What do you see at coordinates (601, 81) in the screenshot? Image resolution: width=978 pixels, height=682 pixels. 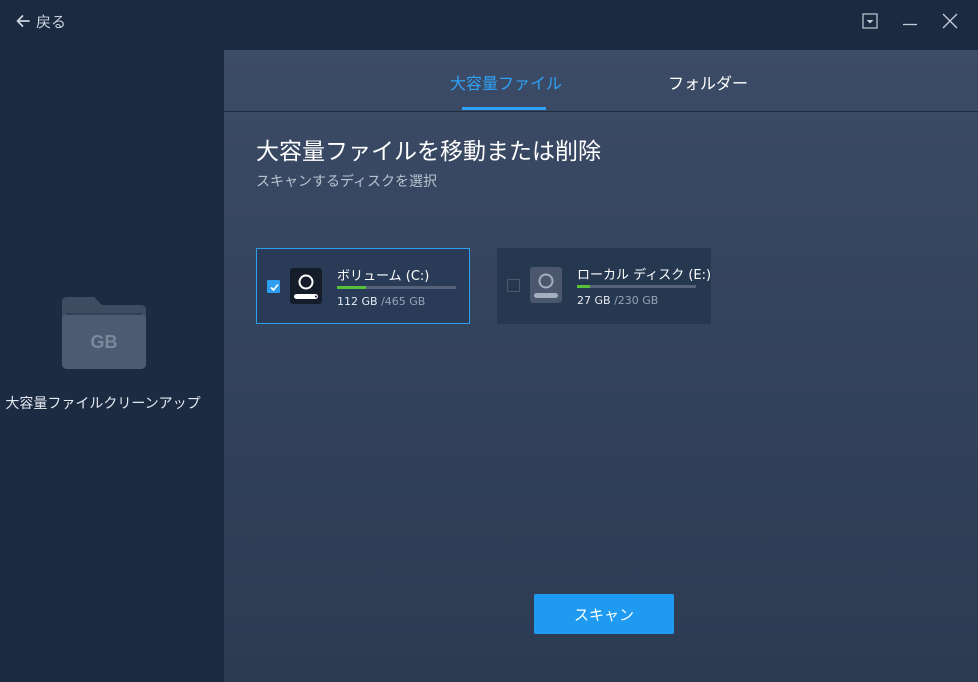 I see `tab-bar: 大容量ファイル フォルダー` at bounding box center [601, 81].